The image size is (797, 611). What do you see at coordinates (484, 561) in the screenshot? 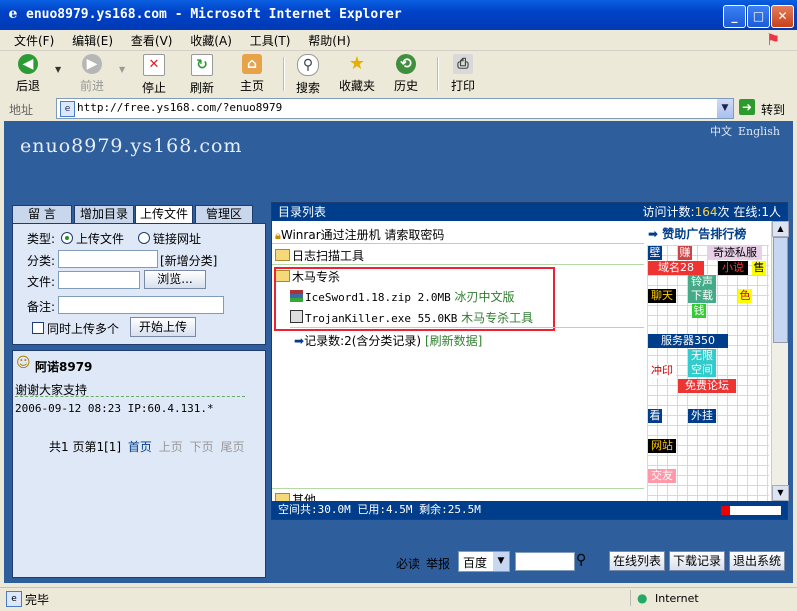
I see `search-engine-select: 百度 ▼` at bounding box center [484, 561].